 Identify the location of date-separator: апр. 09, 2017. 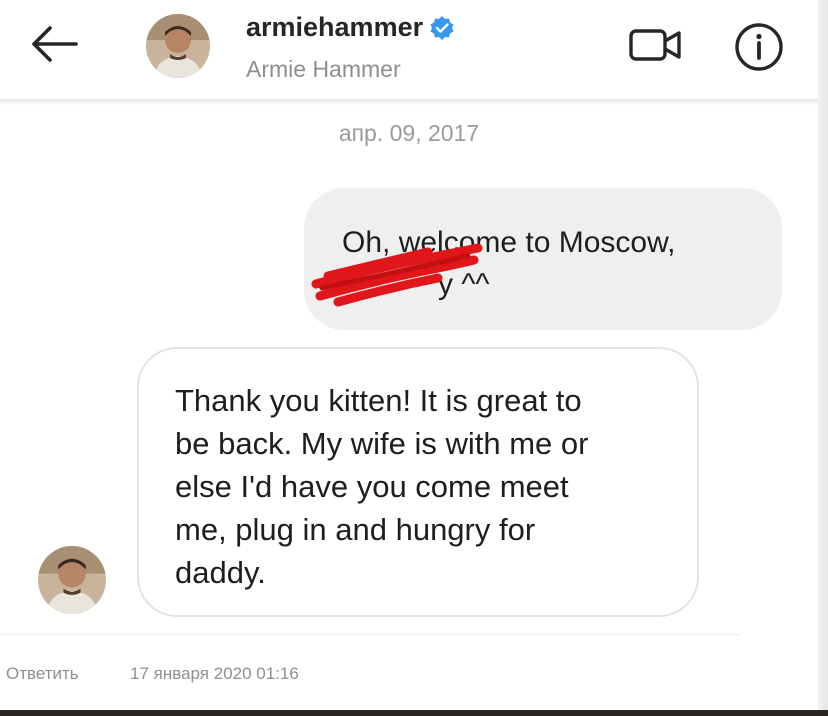
(409, 133).